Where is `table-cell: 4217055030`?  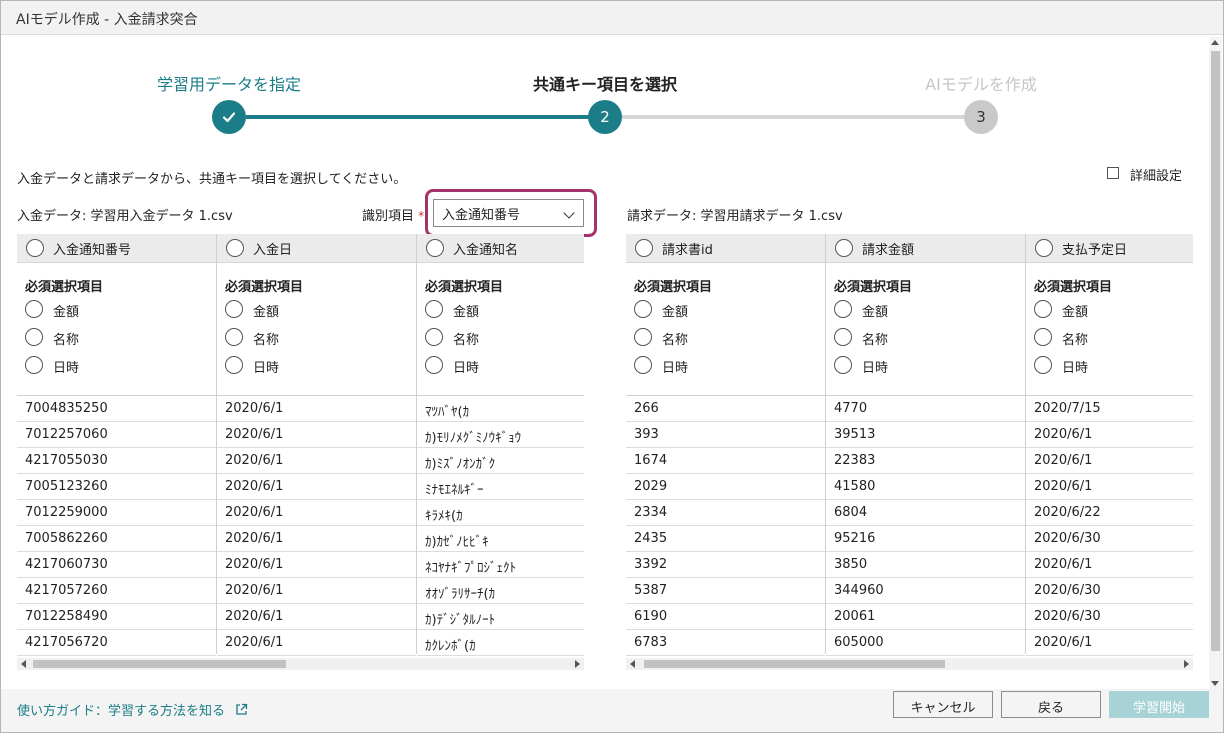
table-cell: 4217055030 is located at coordinates (116, 461).